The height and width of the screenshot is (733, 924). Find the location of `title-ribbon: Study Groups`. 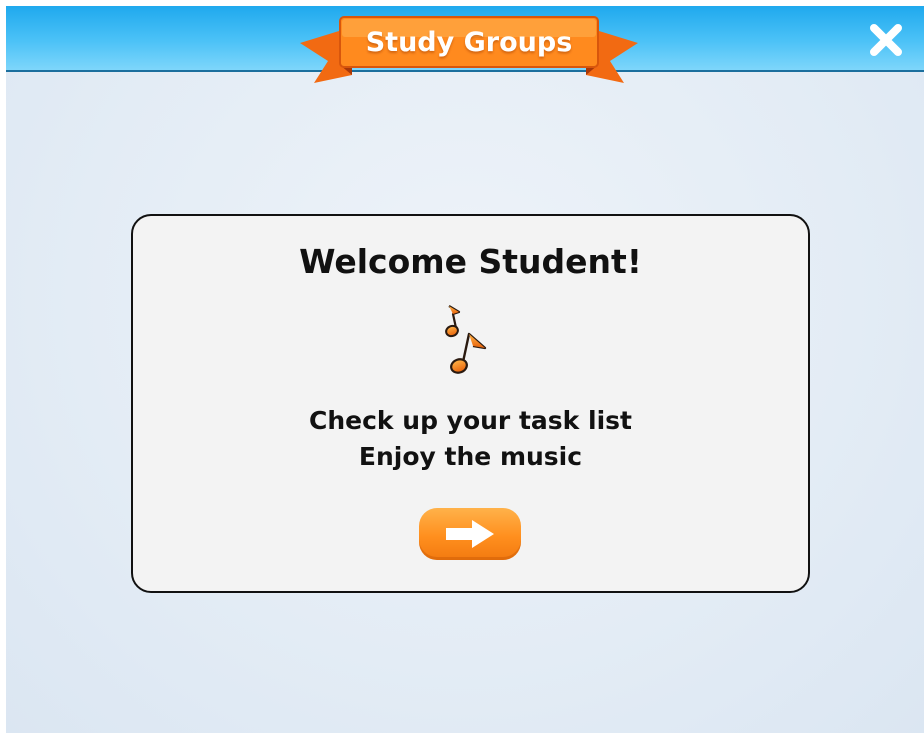

title-ribbon: Study Groups is located at coordinates (469, 49).